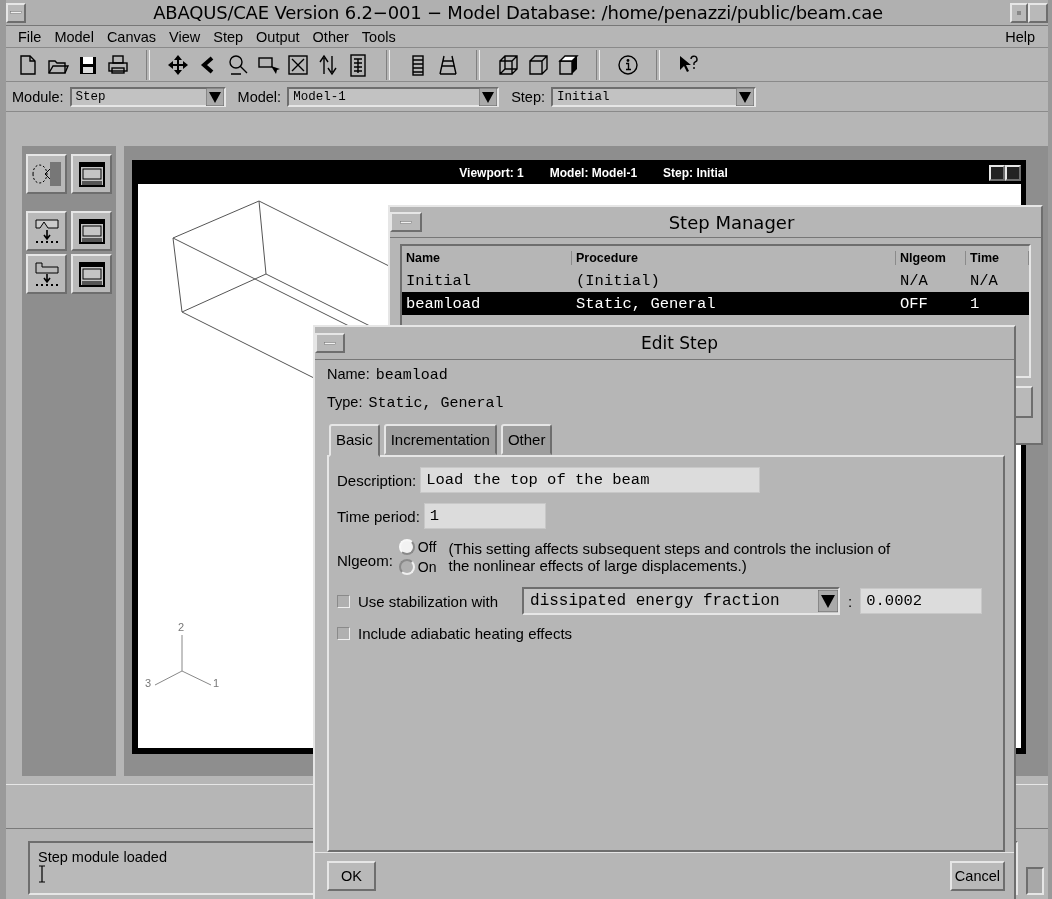  What do you see at coordinates (377, 480) in the screenshot?
I see `field-label: Description:` at bounding box center [377, 480].